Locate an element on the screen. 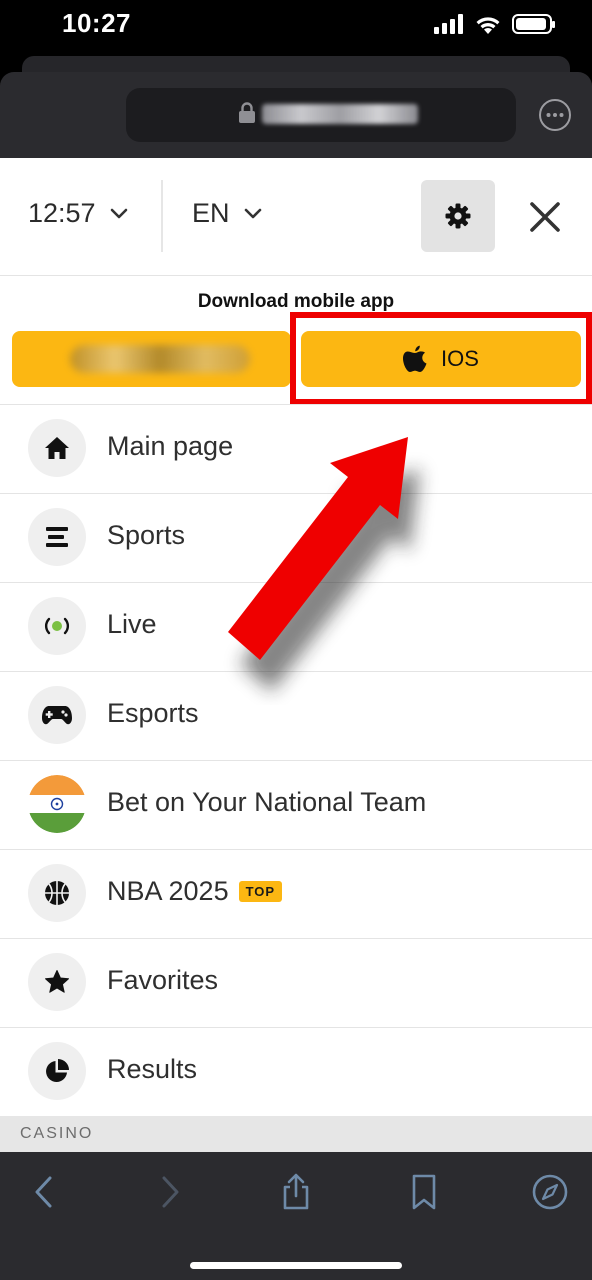  casino-section-header: CASINO is located at coordinates (296, 1134).